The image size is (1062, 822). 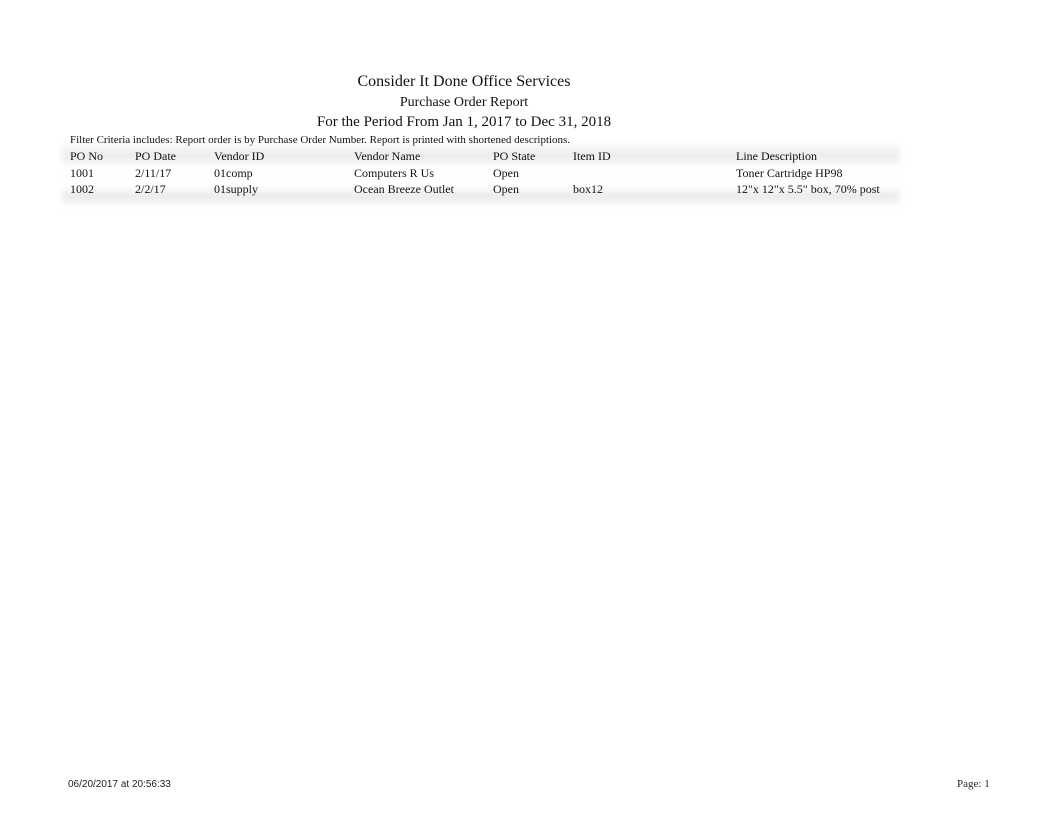 I want to click on cell-po-no: 1002, so click(x=82, y=189).